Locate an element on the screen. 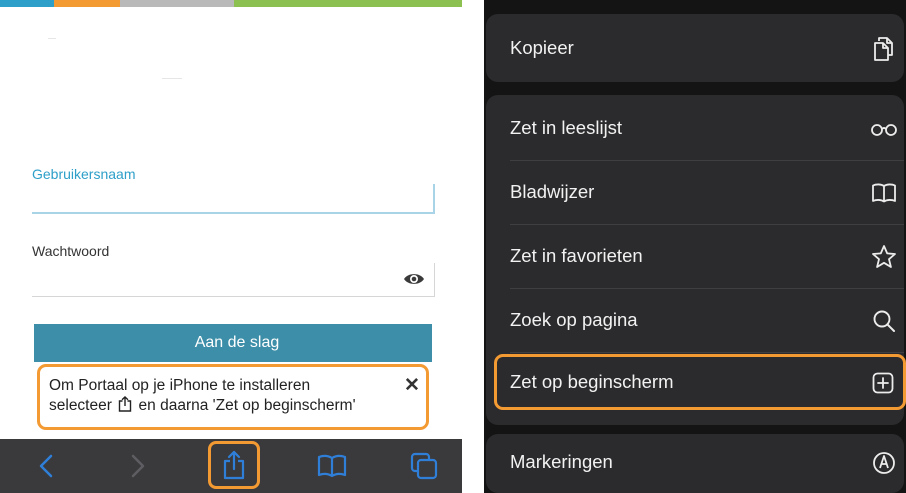 This screenshot has height=493, width=906. browser-toolbar is located at coordinates (231, 466).